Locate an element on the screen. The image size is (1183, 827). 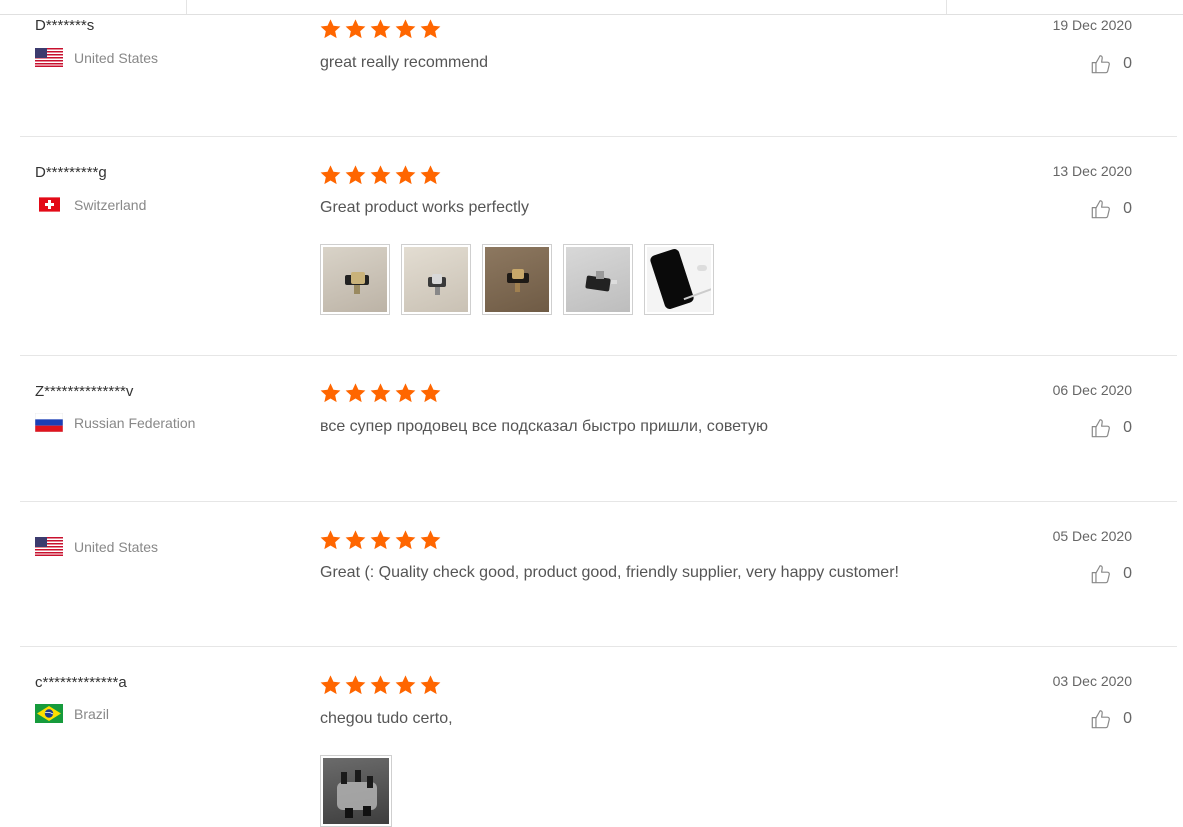
country-name: Russian Federation is located at coordinates (135, 422).